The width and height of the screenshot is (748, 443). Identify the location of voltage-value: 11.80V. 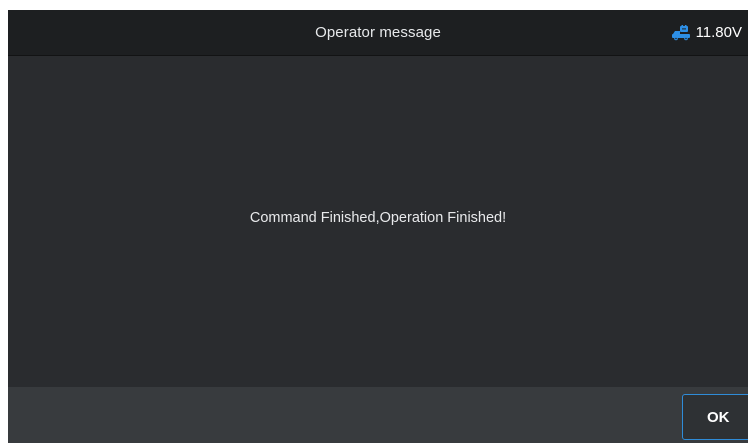
(718, 32).